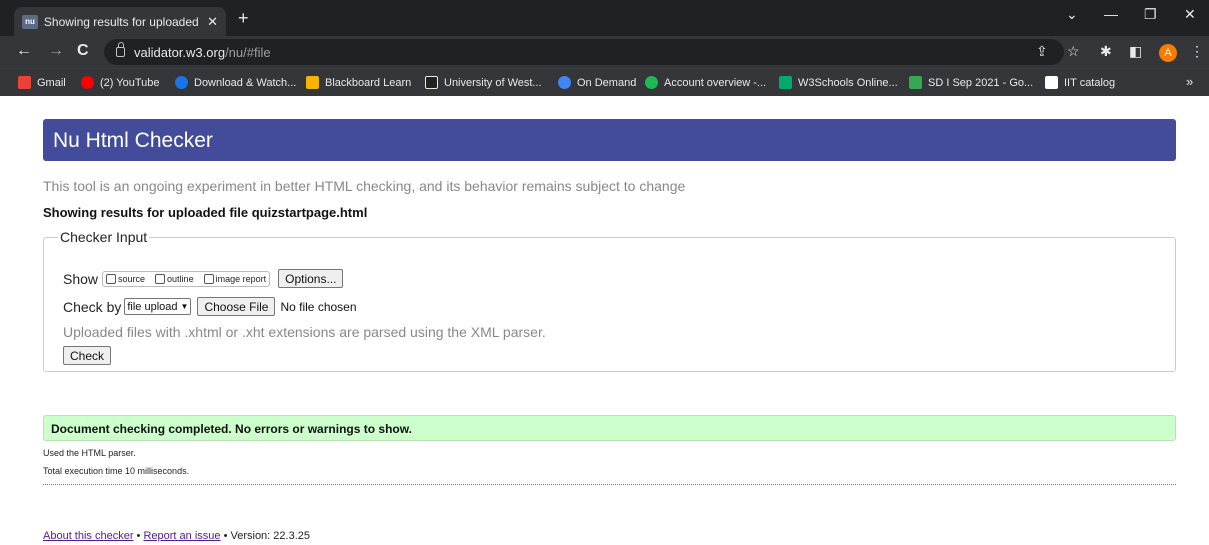  Describe the element at coordinates (1051, 82) in the screenshot. I see `catalog-icon` at that location.